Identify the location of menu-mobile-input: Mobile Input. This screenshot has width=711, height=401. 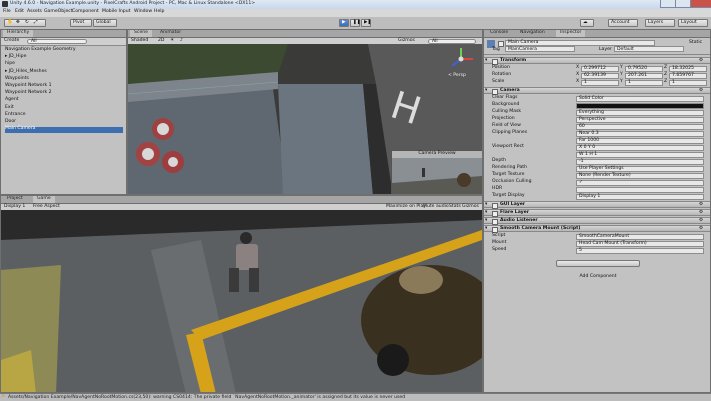
(116, 12).